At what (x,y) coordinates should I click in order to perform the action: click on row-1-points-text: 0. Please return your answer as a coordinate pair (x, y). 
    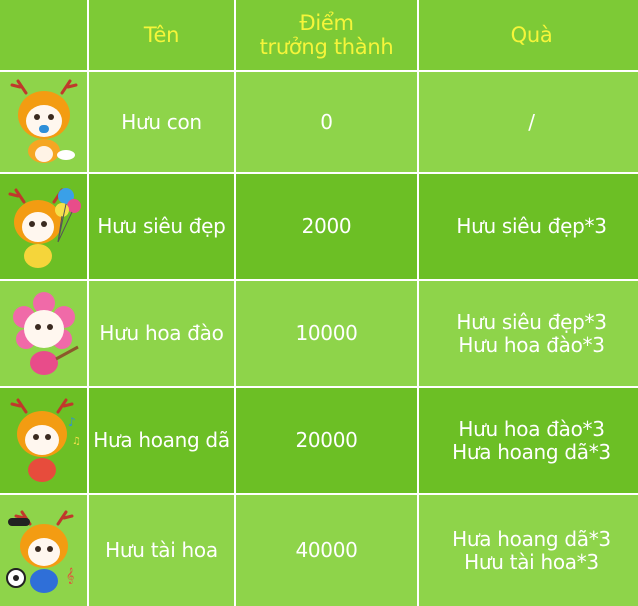
    Looking at the image, I should click on (326, 121).